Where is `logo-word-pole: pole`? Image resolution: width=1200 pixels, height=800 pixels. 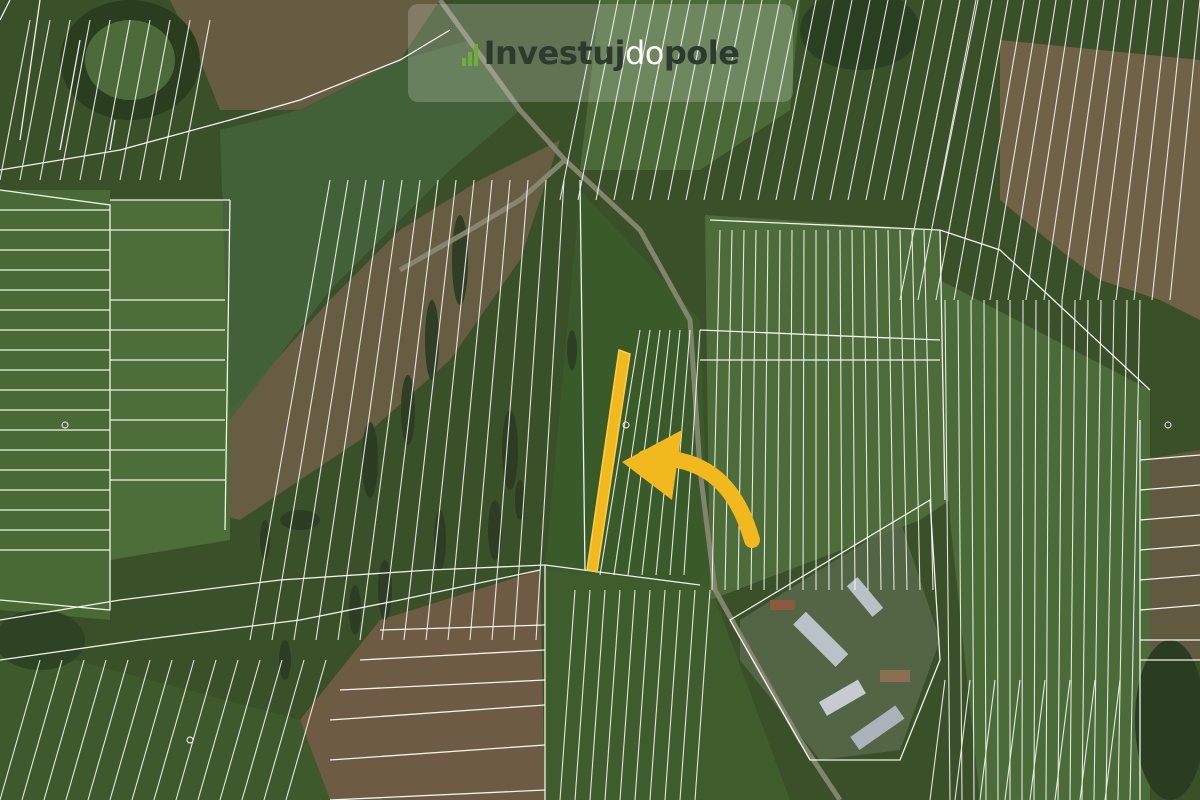
logo-word-pole: pole is located at coordinates (701, 53).